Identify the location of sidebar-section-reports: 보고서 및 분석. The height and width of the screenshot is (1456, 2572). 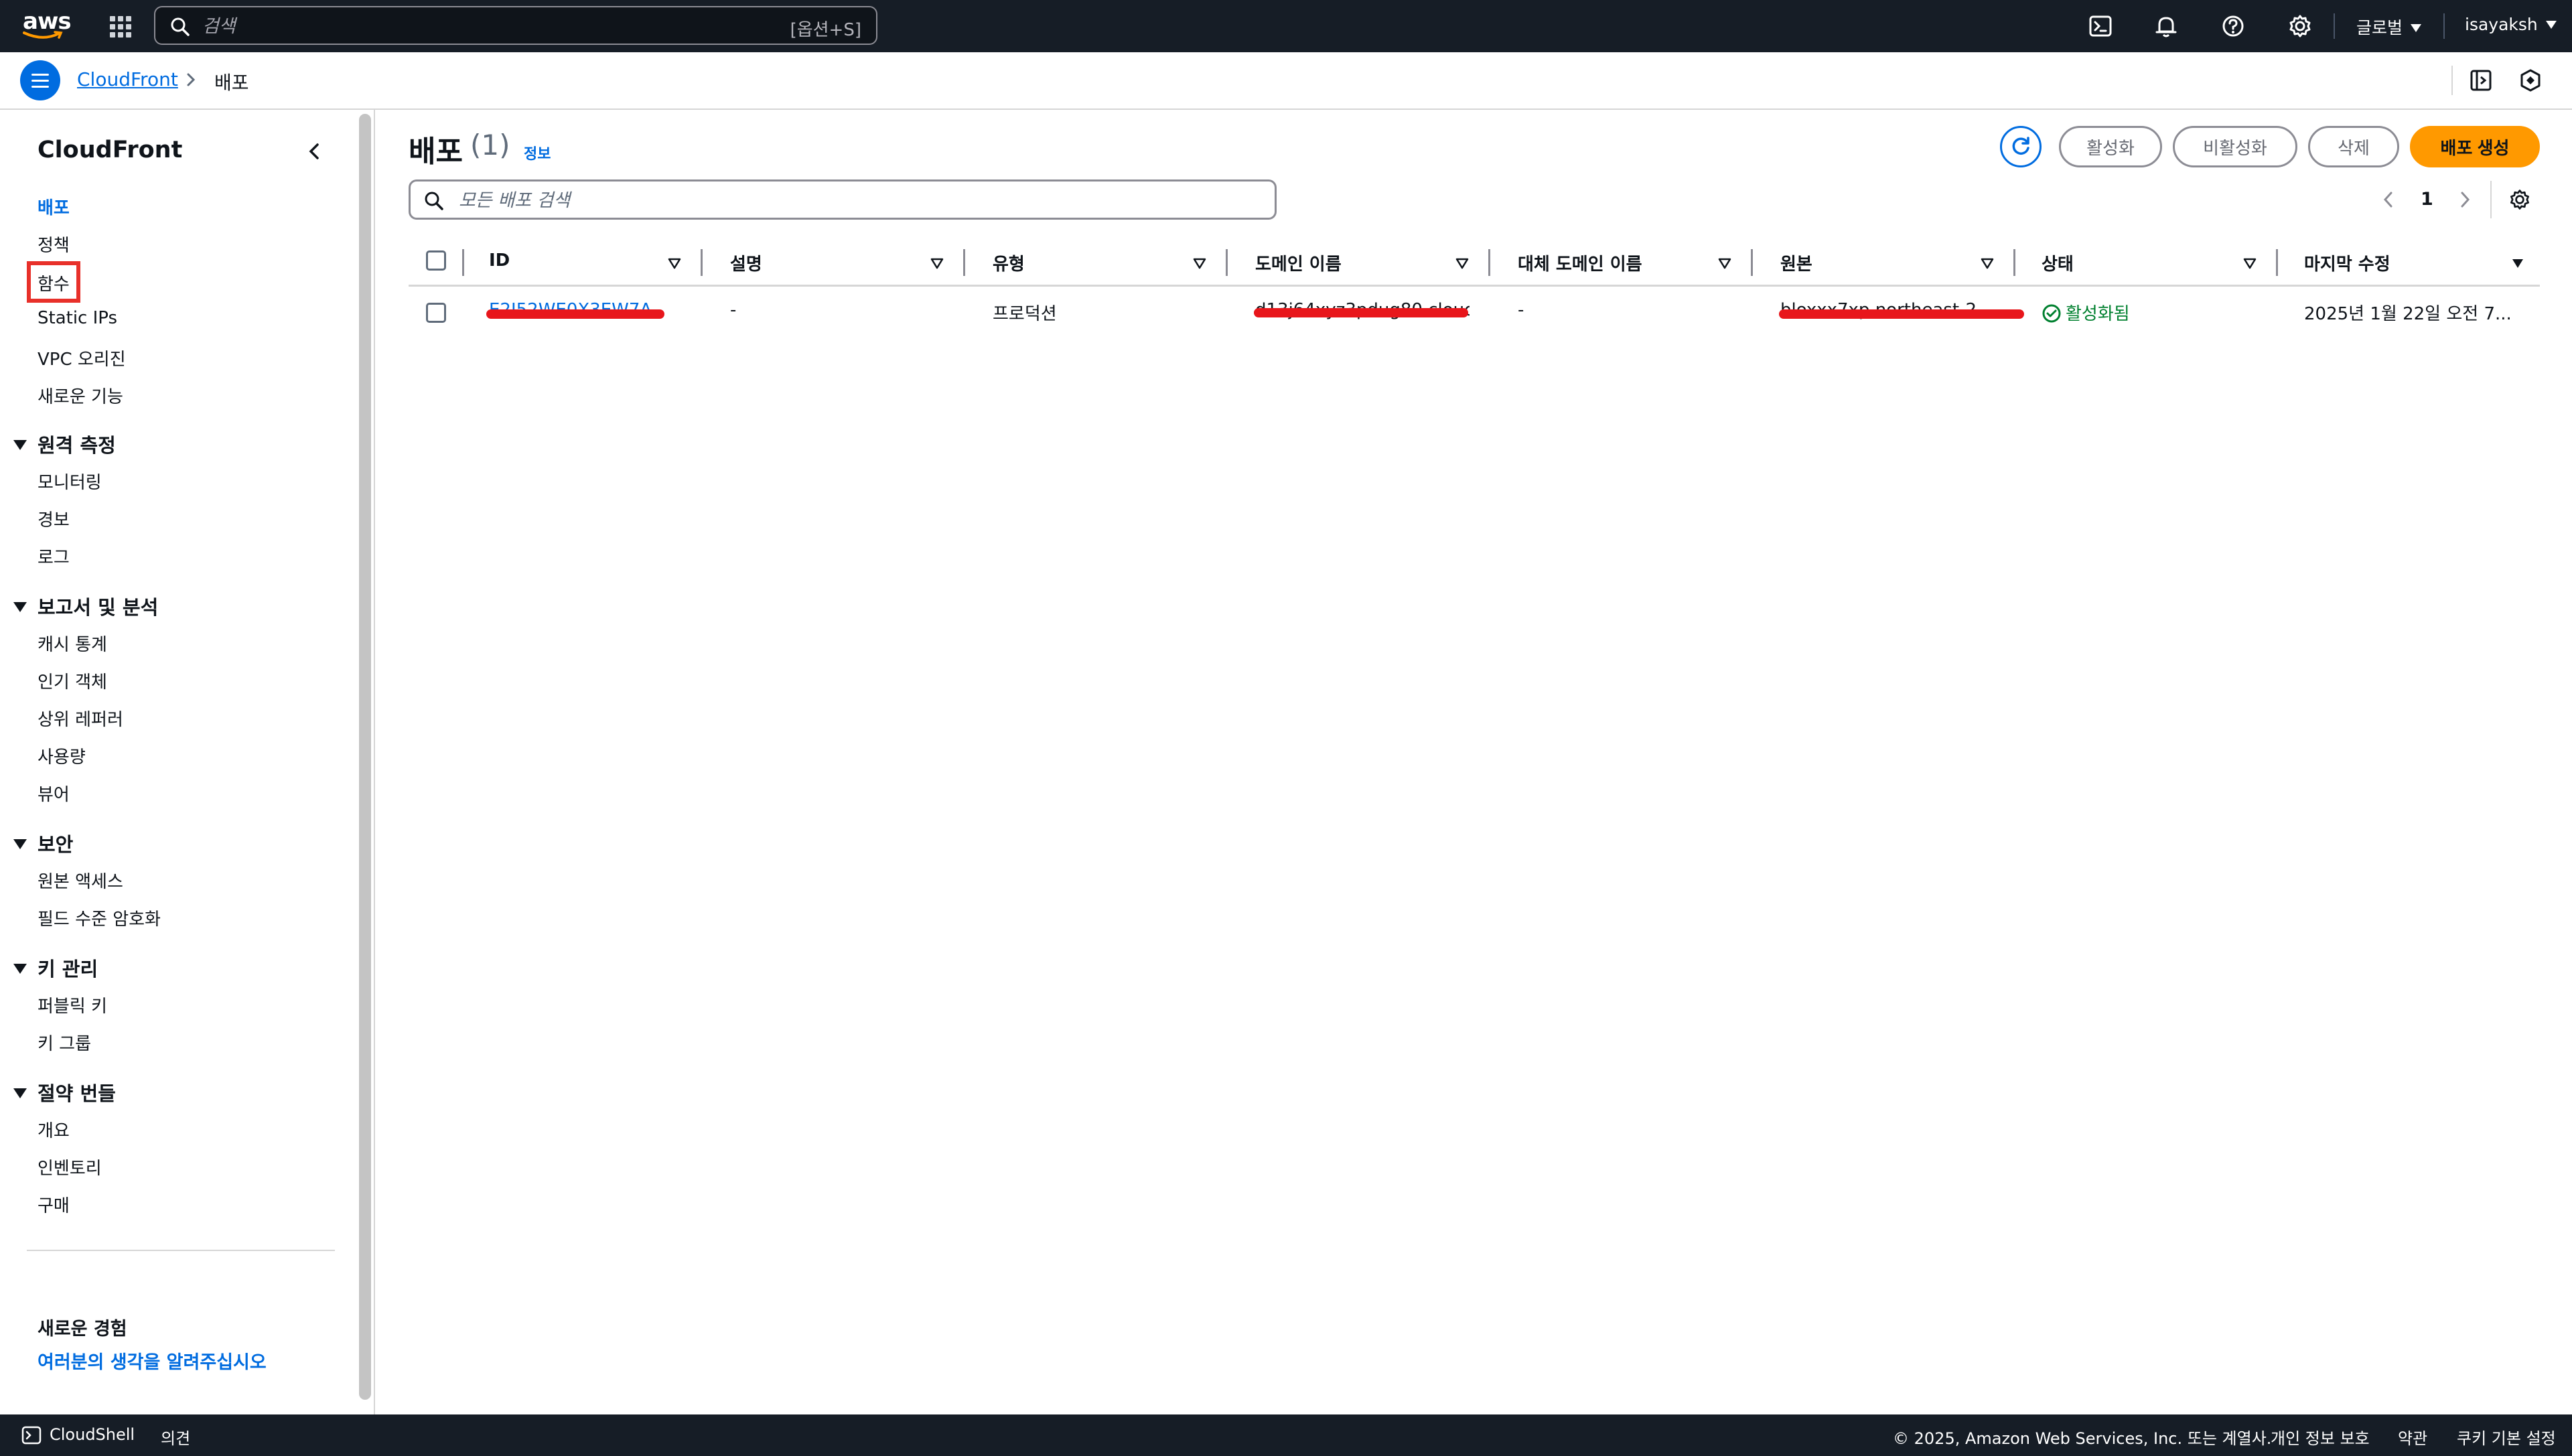
(85, 606).